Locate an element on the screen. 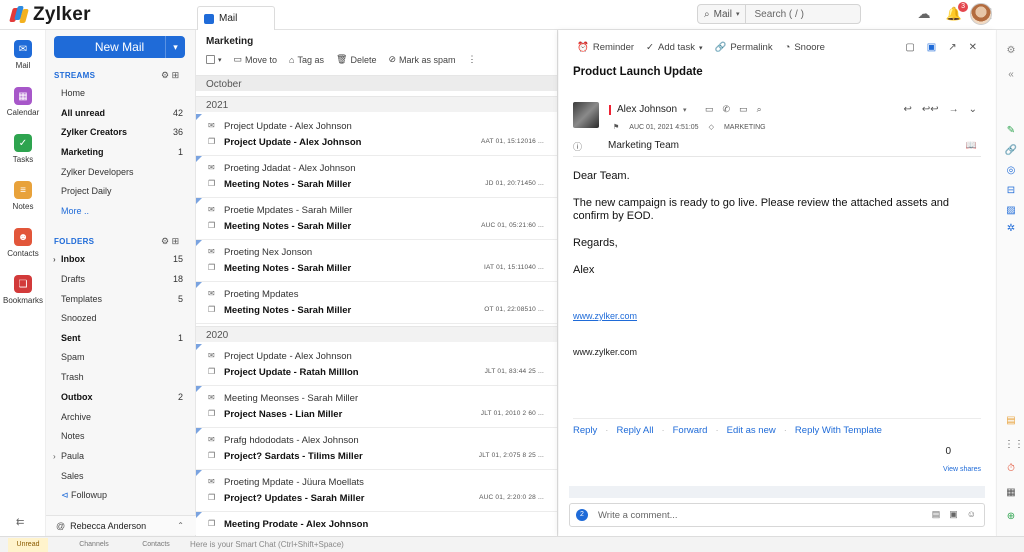 This screenshot has height=552, width=1024. sender-avatar is located at coordinates (586, 115).